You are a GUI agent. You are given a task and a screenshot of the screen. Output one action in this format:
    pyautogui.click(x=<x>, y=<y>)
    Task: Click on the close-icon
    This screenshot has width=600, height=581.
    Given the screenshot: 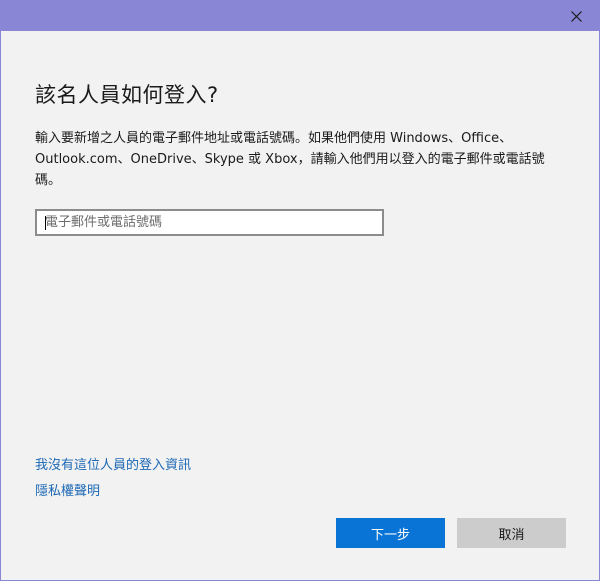 What is the action you would take?
    pyautogui.click(x=576, y=16)
    